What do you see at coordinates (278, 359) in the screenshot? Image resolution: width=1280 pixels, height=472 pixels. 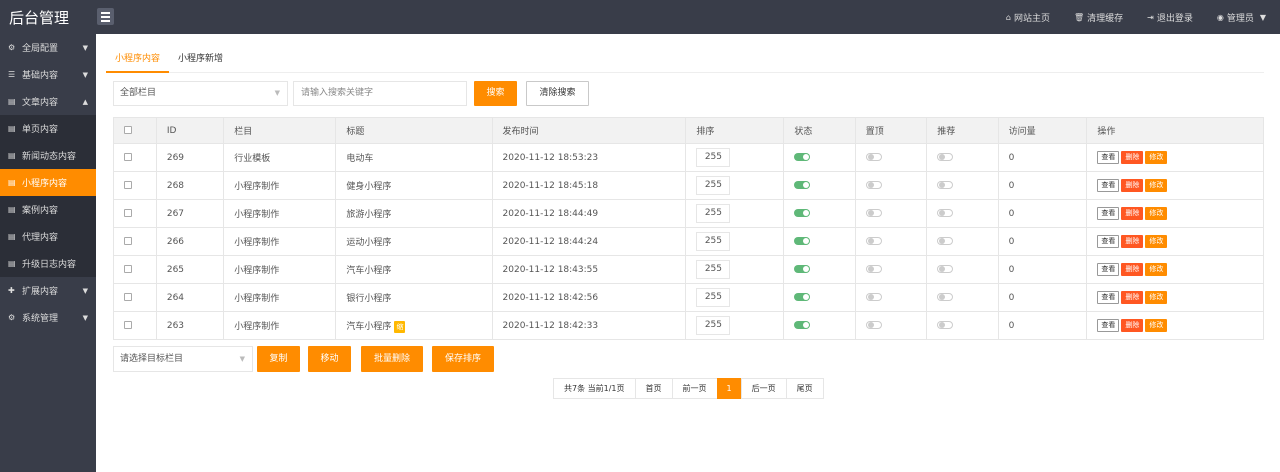 I see `copy-button: 复制` at bounding box center [278, 359].